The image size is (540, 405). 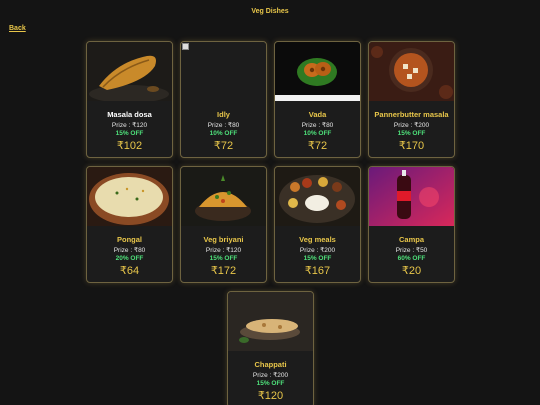 I want to click on dish-name: Pongal, so click(x=129, y=239).